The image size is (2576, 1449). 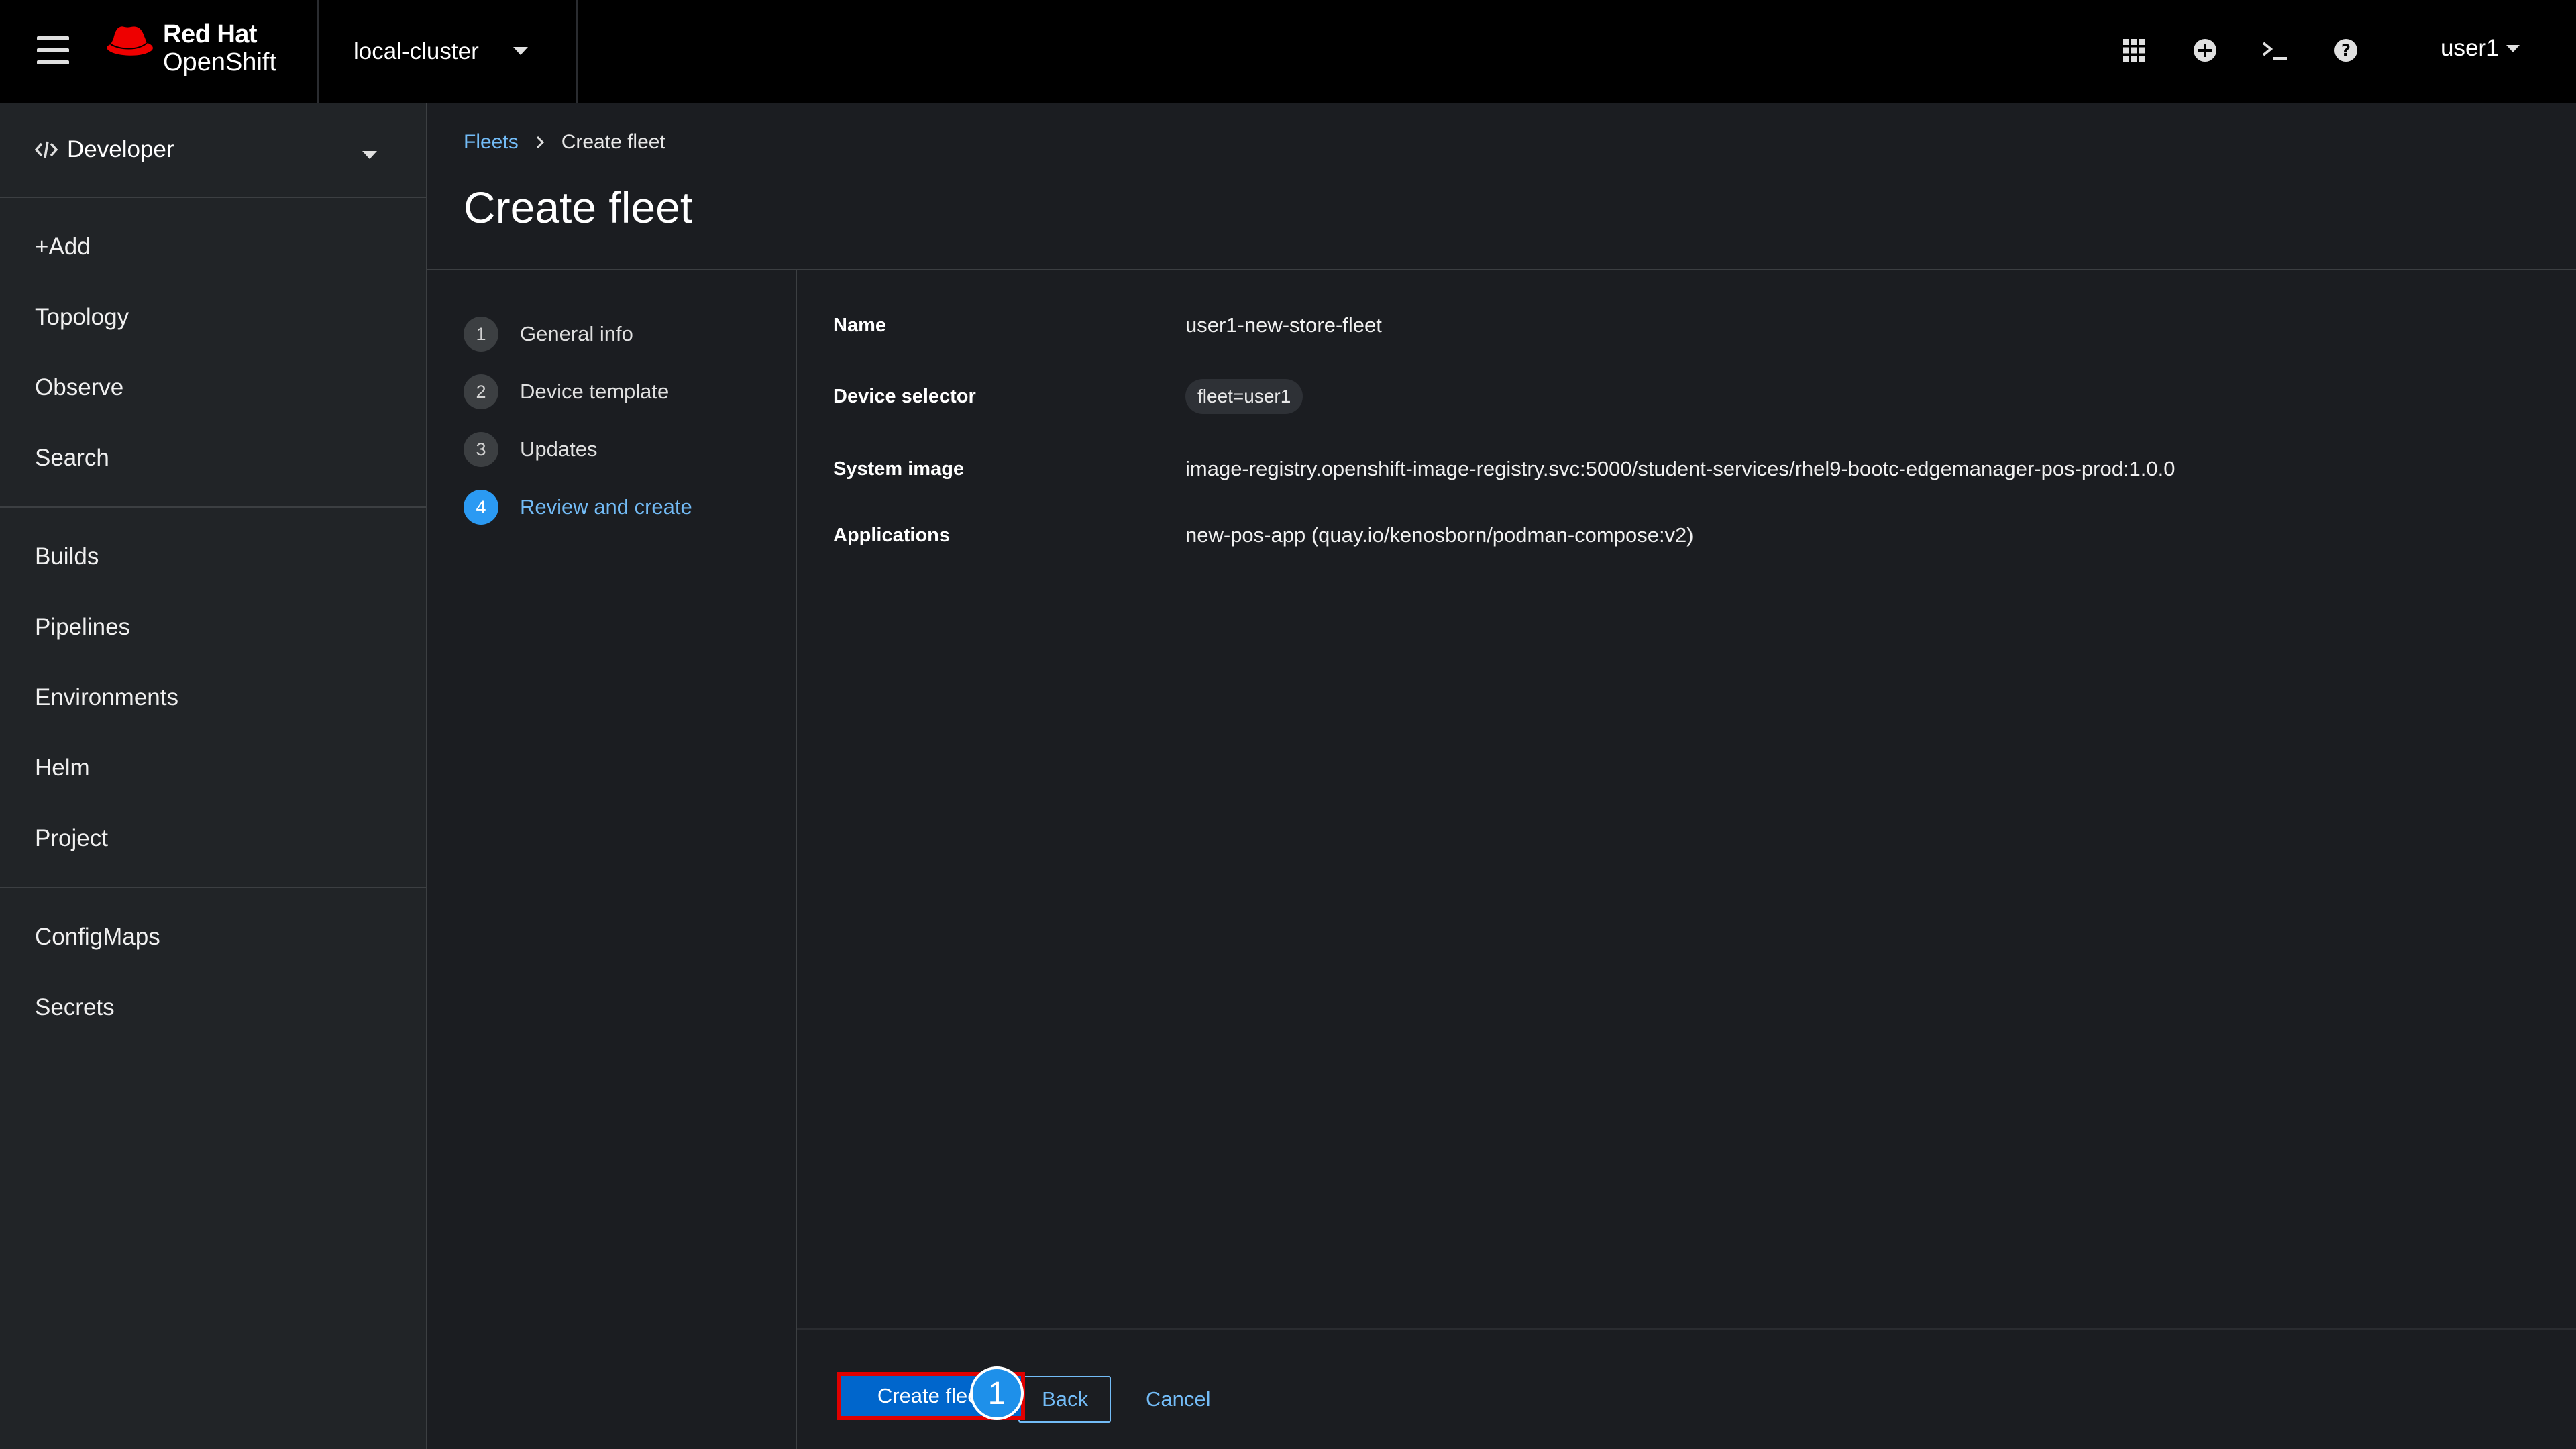 I want to click on breadcrumb-fleets-link: Fleets, so click(x=491, y=142).